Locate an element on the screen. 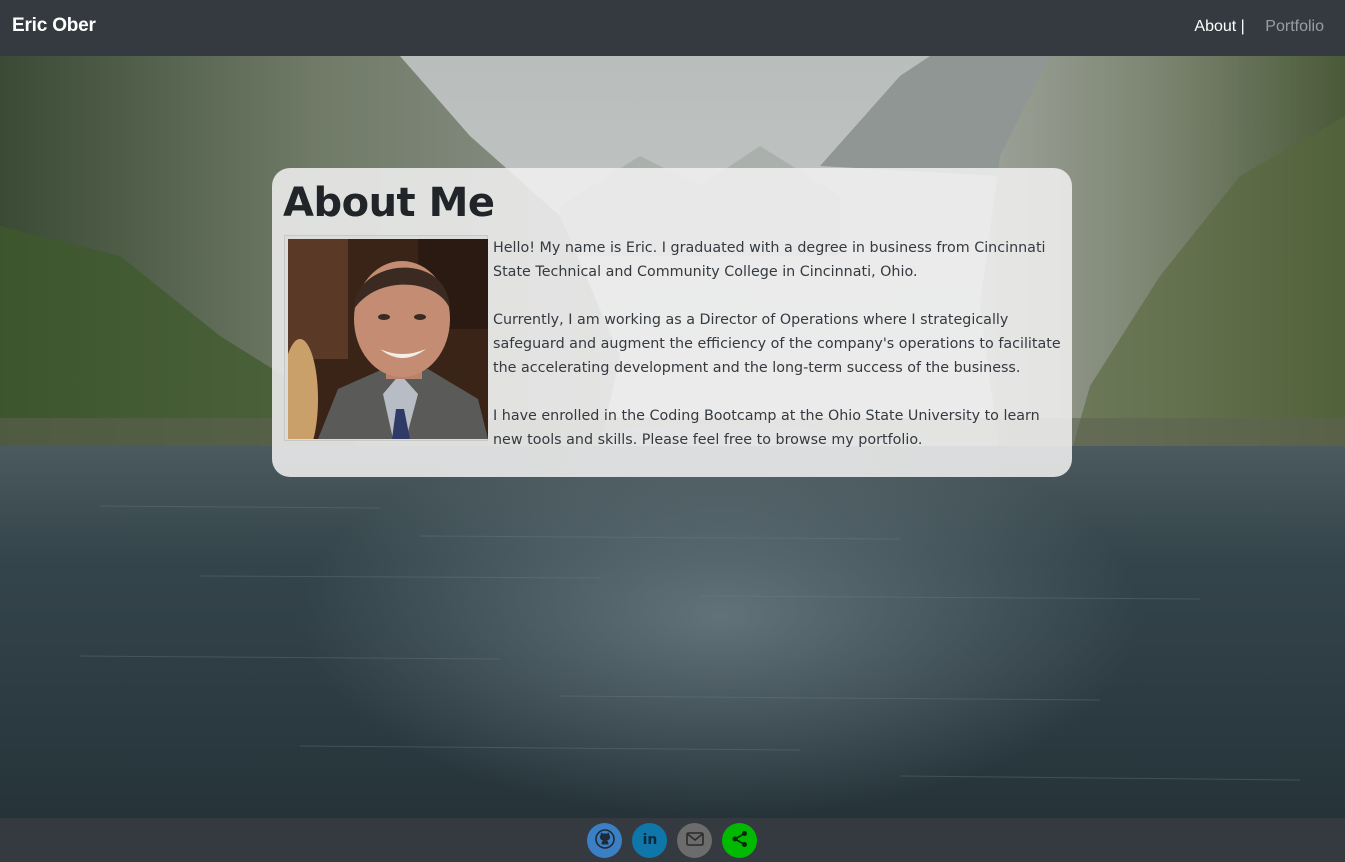 This screenshot has width=1345, height=862. nav-link-about: About | is located at coordinates (1219, 26).